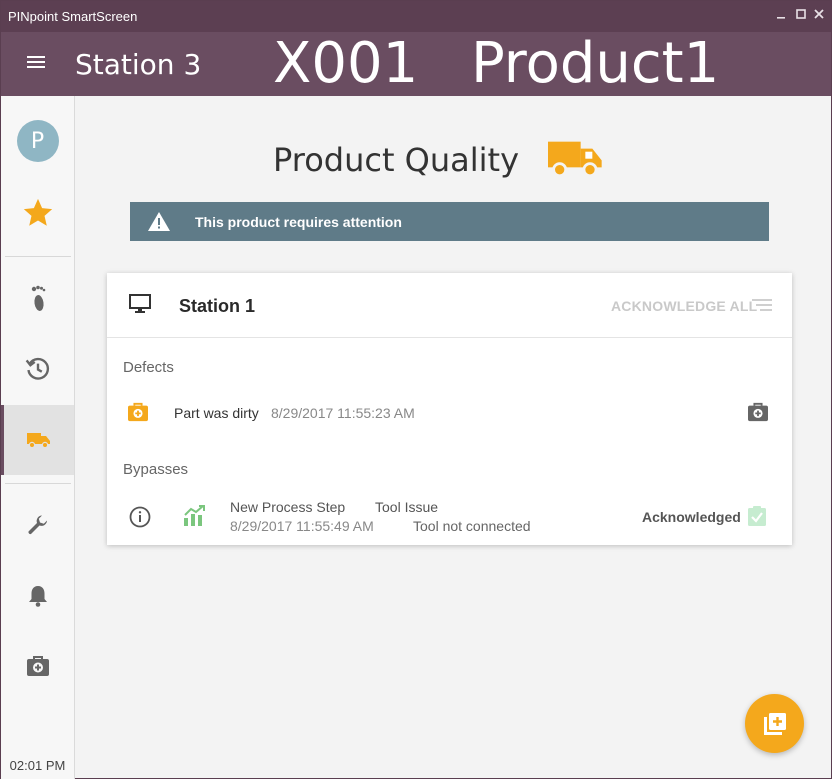 Image resolution: width=832 pixels, height=779 pixels. I want to click on bell-icon, so click(37, 596).